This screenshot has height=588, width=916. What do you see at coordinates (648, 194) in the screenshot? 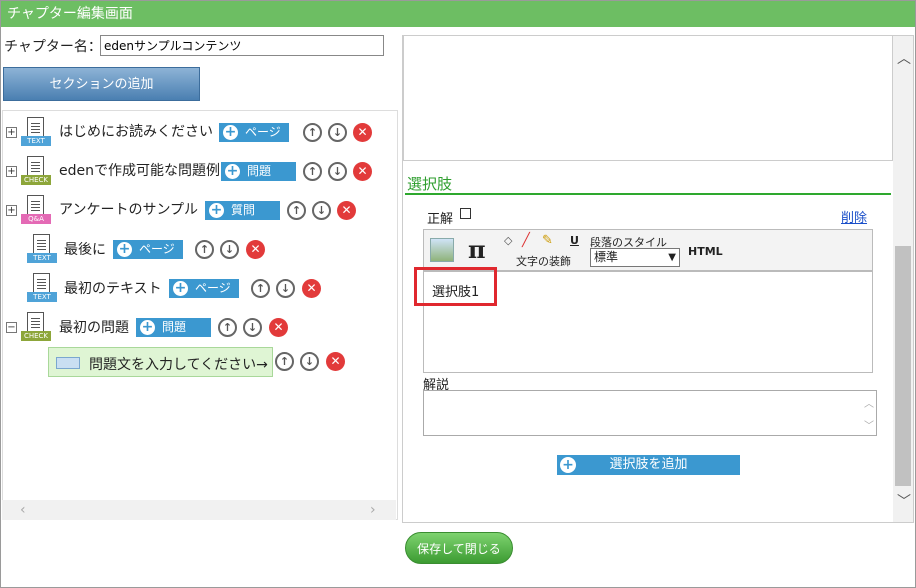
I see `section-divider` at bounding box center [648, 194].